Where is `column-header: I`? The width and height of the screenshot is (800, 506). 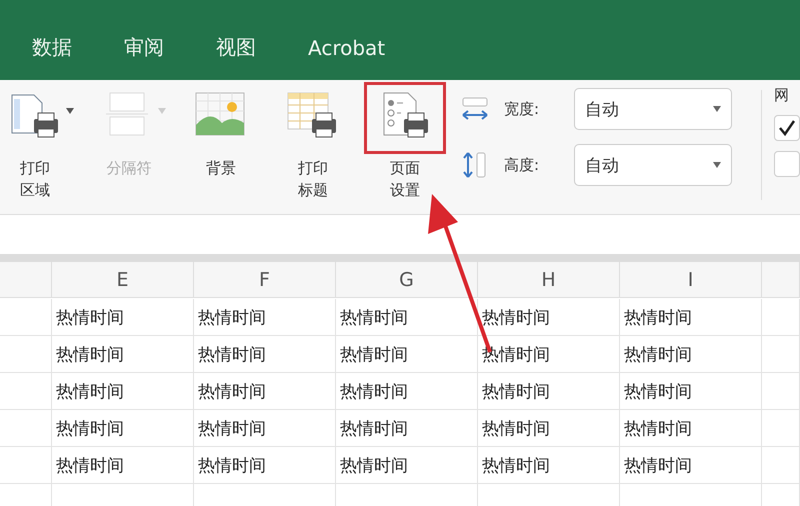 column-header: I is located at coordinates (691, 280).